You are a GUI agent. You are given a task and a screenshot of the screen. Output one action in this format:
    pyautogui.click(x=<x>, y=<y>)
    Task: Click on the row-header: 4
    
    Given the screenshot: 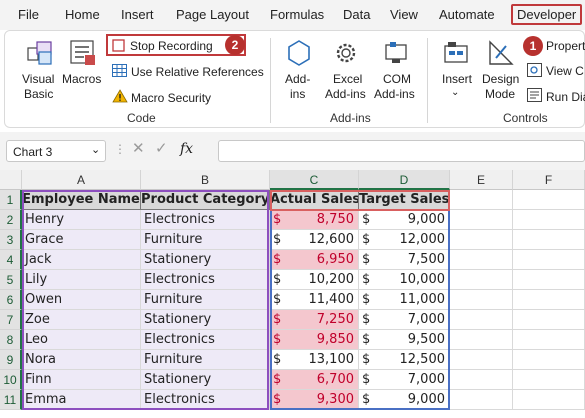 What is the action you would take?
    pyautogui.click(x=11, y=260)
    